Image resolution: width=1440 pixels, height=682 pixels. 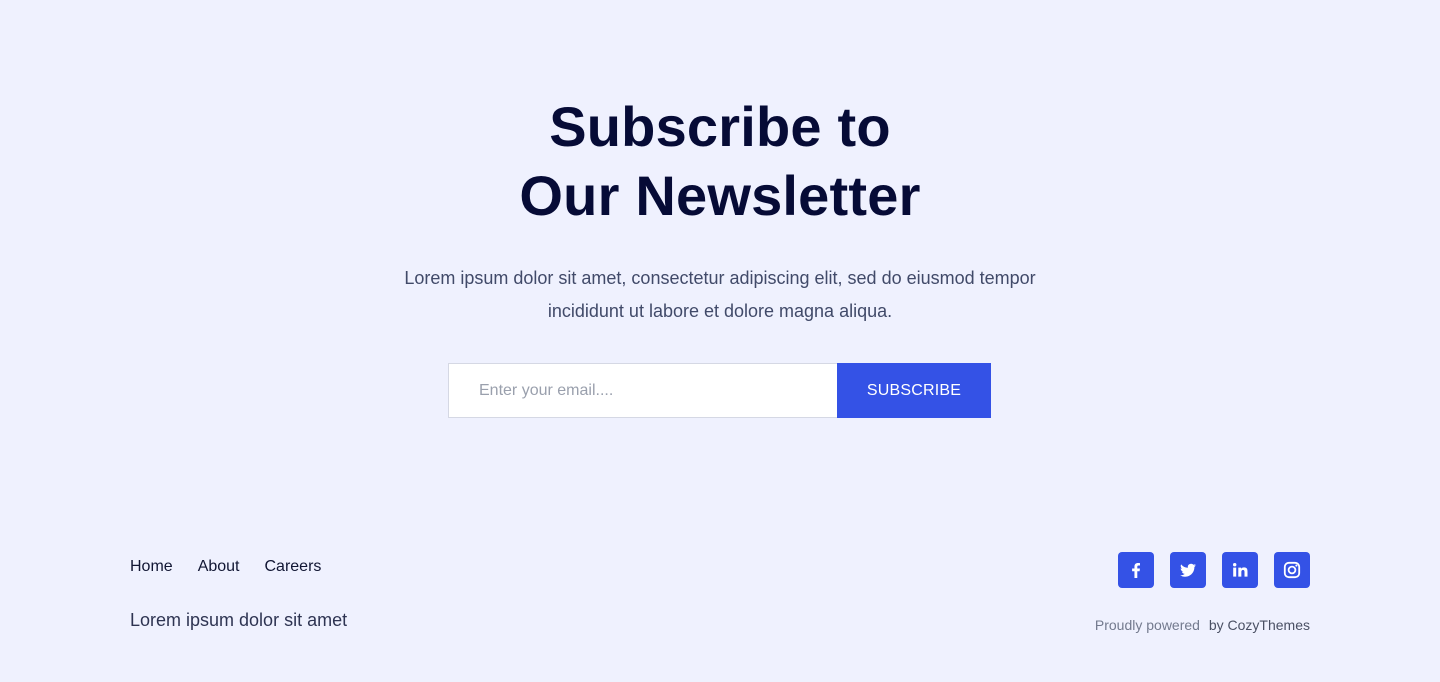 What do you see at coordinates (642, 390) in the screenshot?
I see `email-input` at bounding box center [642, 390].